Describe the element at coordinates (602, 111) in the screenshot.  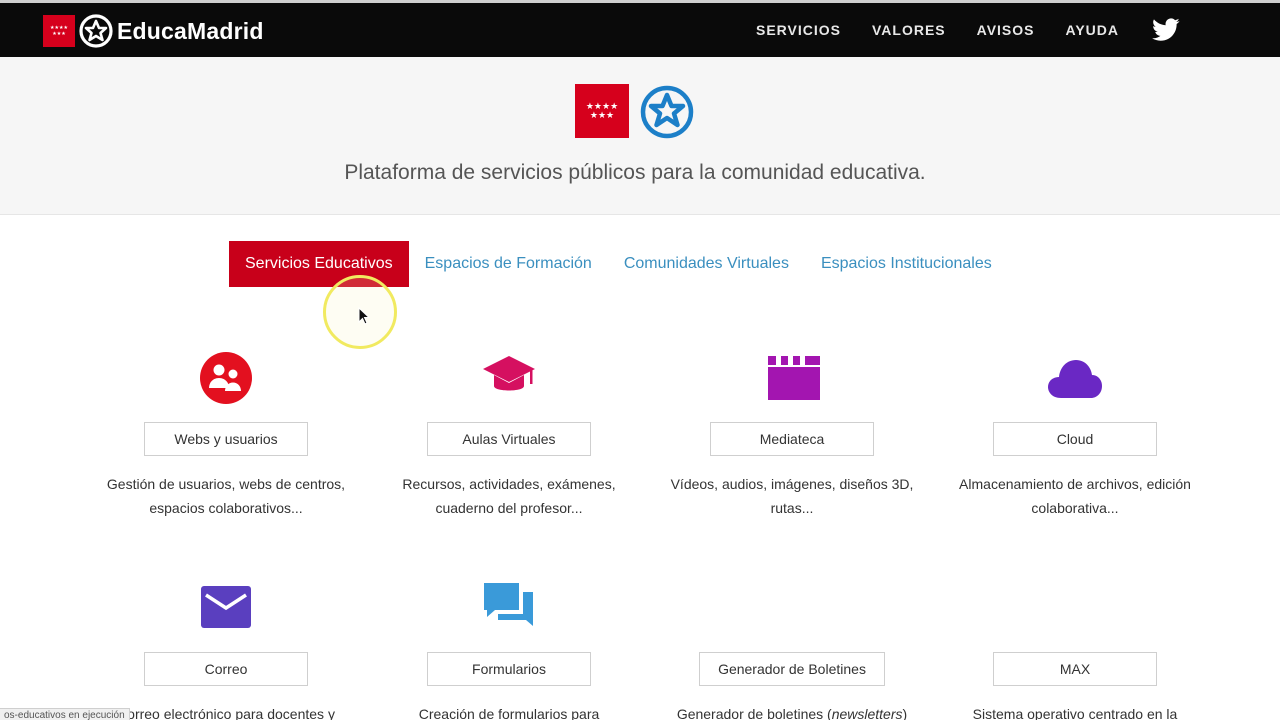
I see `madrid-flag-large-icon: ★★★★ ★★★` at that location.